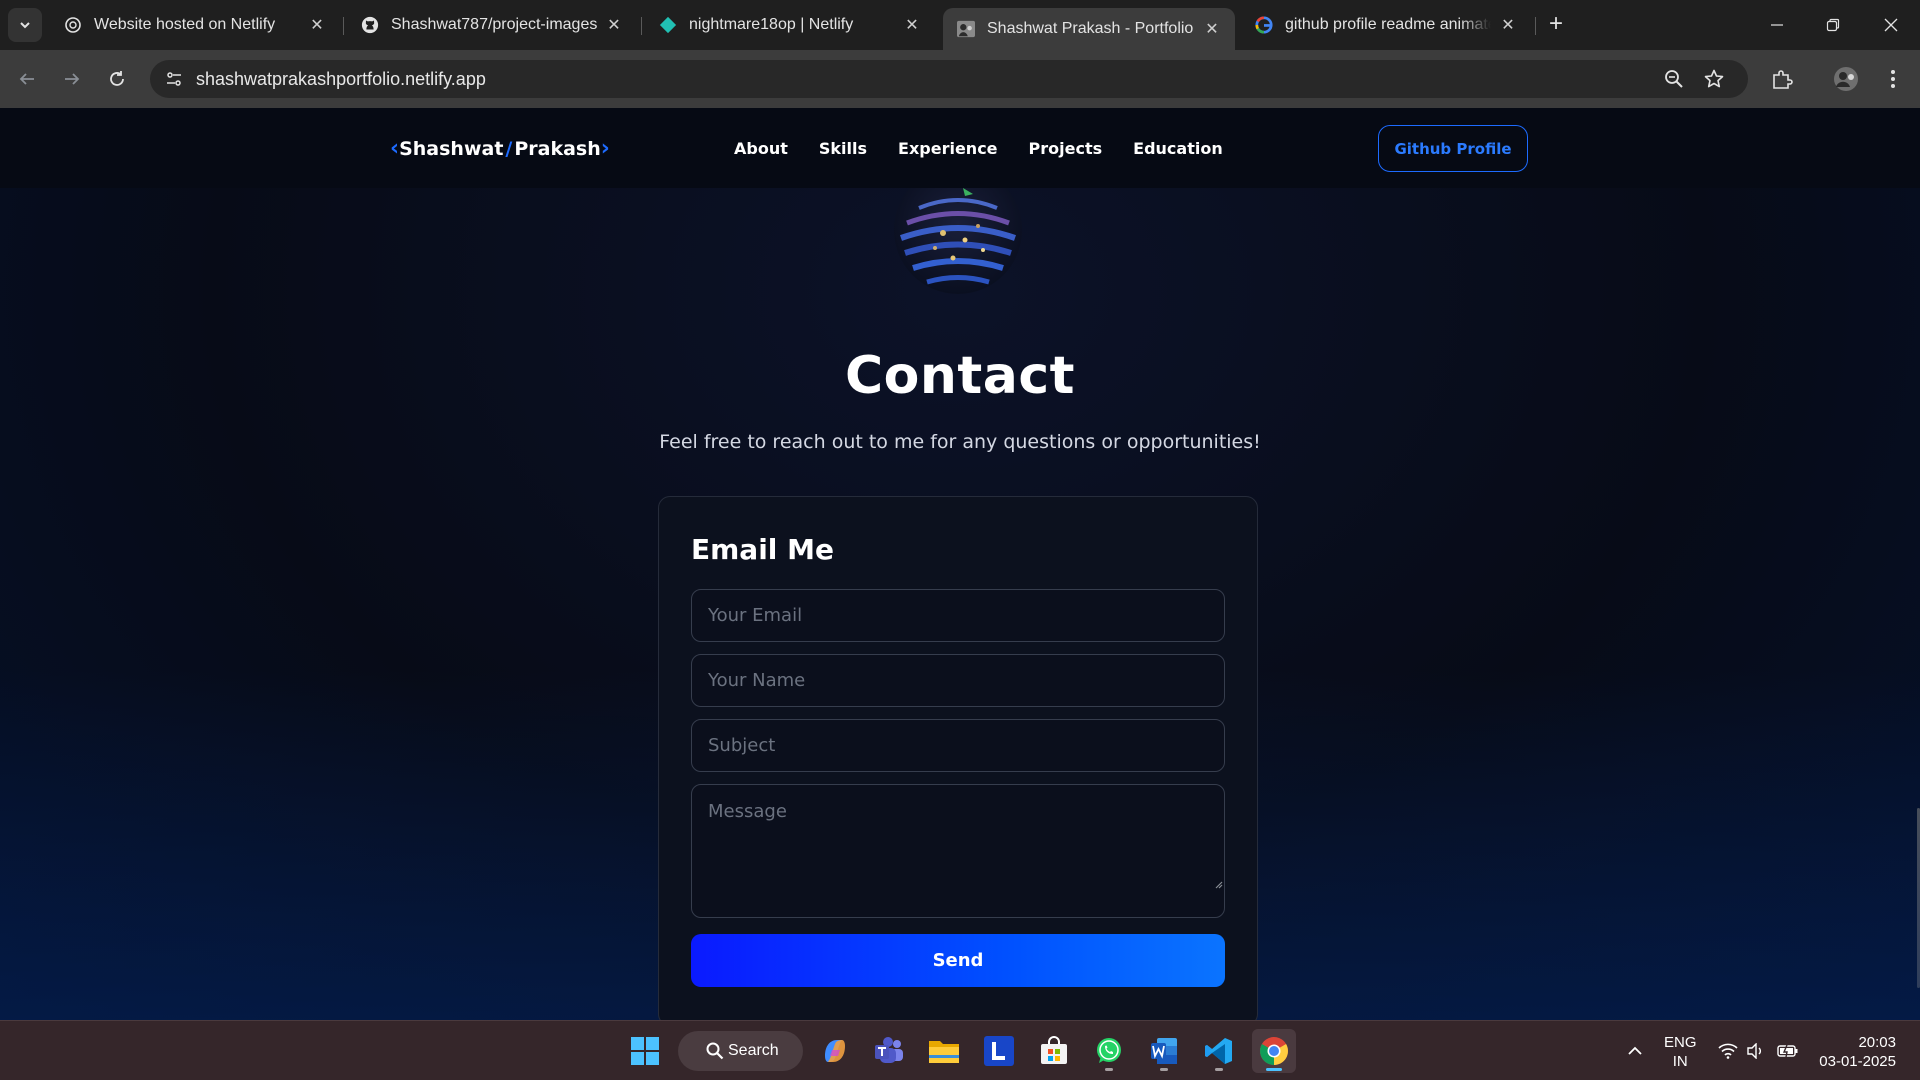 Image resolution: width=1920 pixels, height=1080 pixels. I want to click on zoom-icon, so click(1674, 79).